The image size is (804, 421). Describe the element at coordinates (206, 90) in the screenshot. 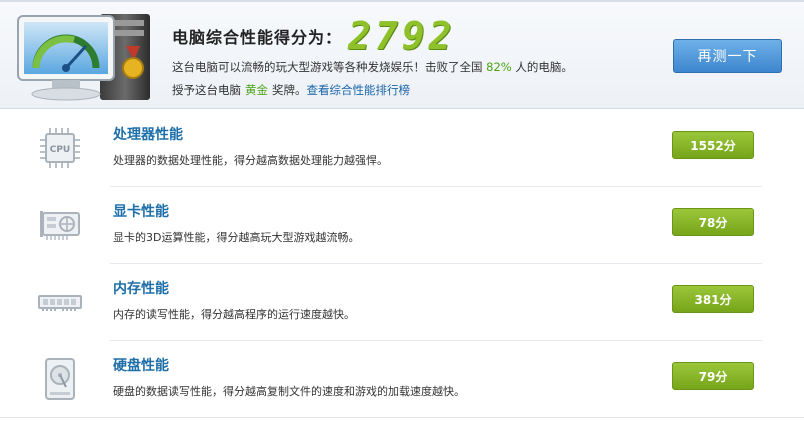

I see `award-prefix: 授予这台电脑` at that location.